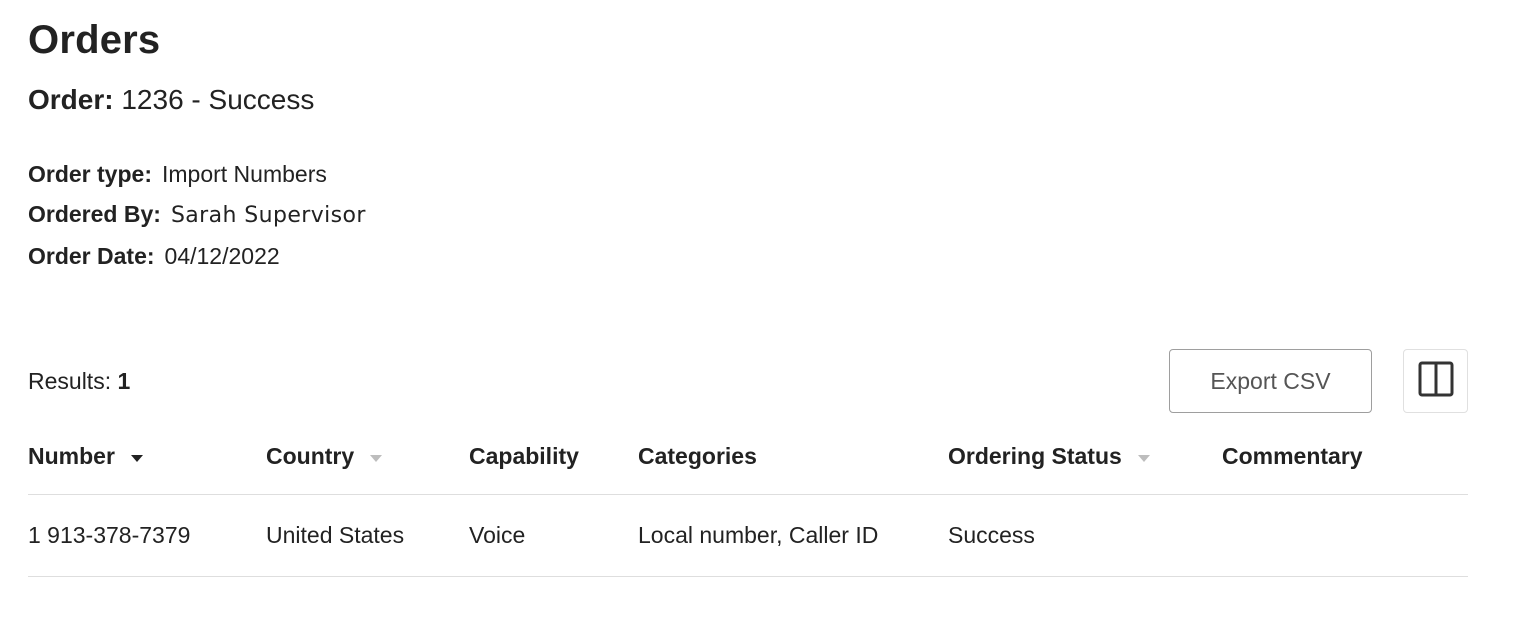 This screenshot has width=1522, height=620. I want to click on results-count: Results: 1, so click(79, 381).